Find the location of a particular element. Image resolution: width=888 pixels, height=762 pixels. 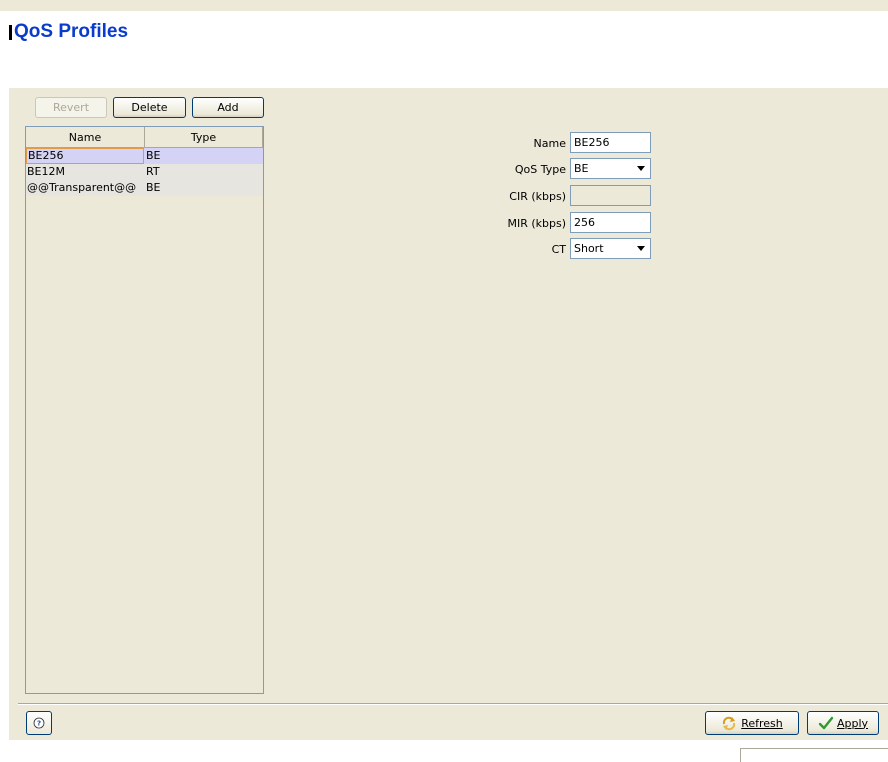

table-row: BE256 BE is located at coordinates (144, 156).